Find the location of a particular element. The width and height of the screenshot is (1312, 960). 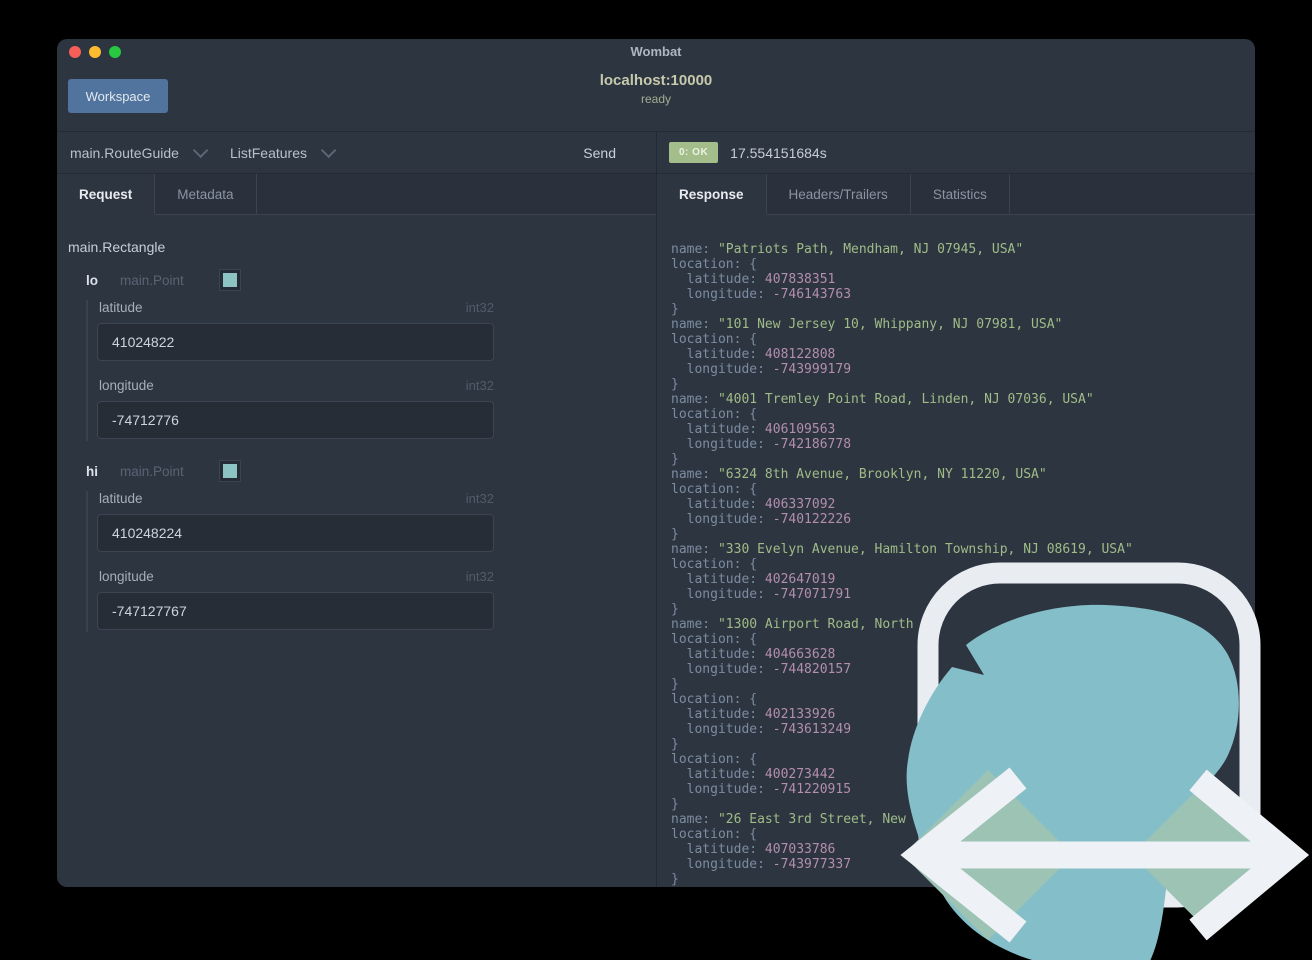

response-line: latitude: 400273442 is located at coordinates (753, 774).